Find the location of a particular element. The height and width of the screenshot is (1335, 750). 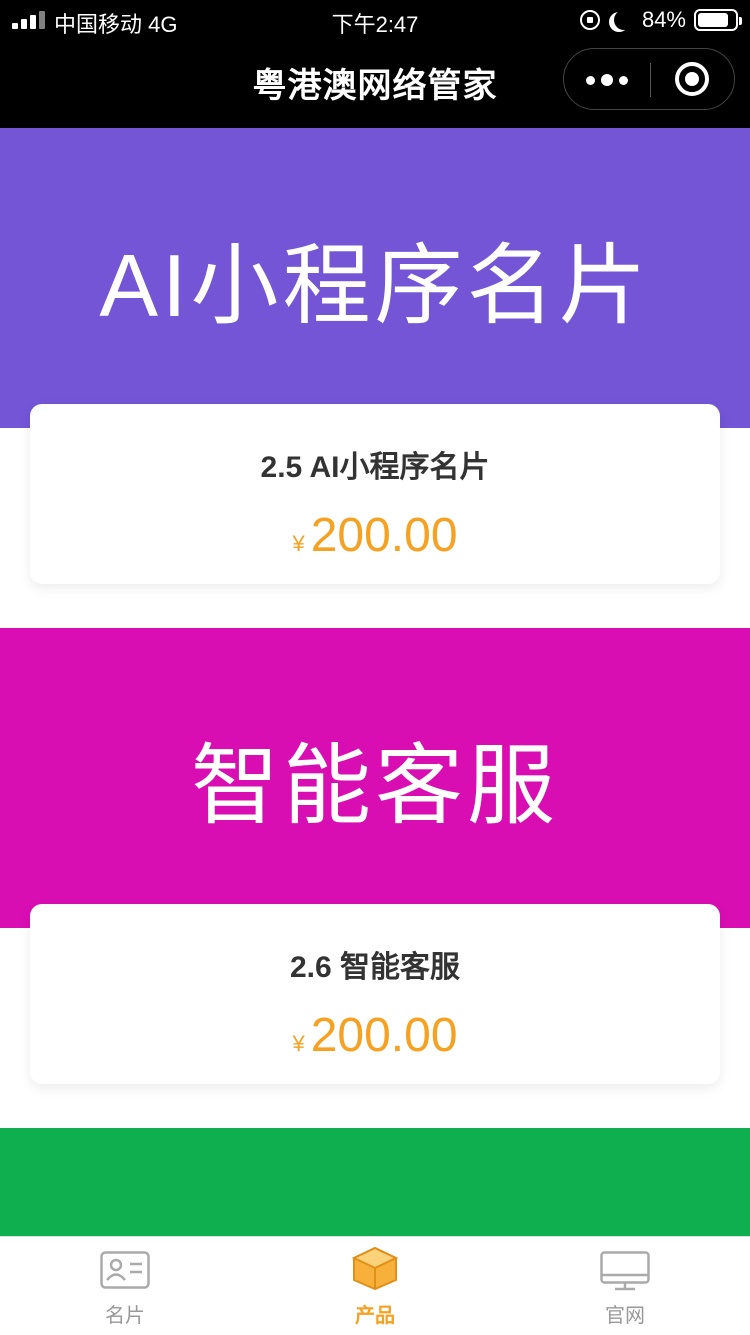

tab-products: 产品 is located at coordinates (375, 1286).